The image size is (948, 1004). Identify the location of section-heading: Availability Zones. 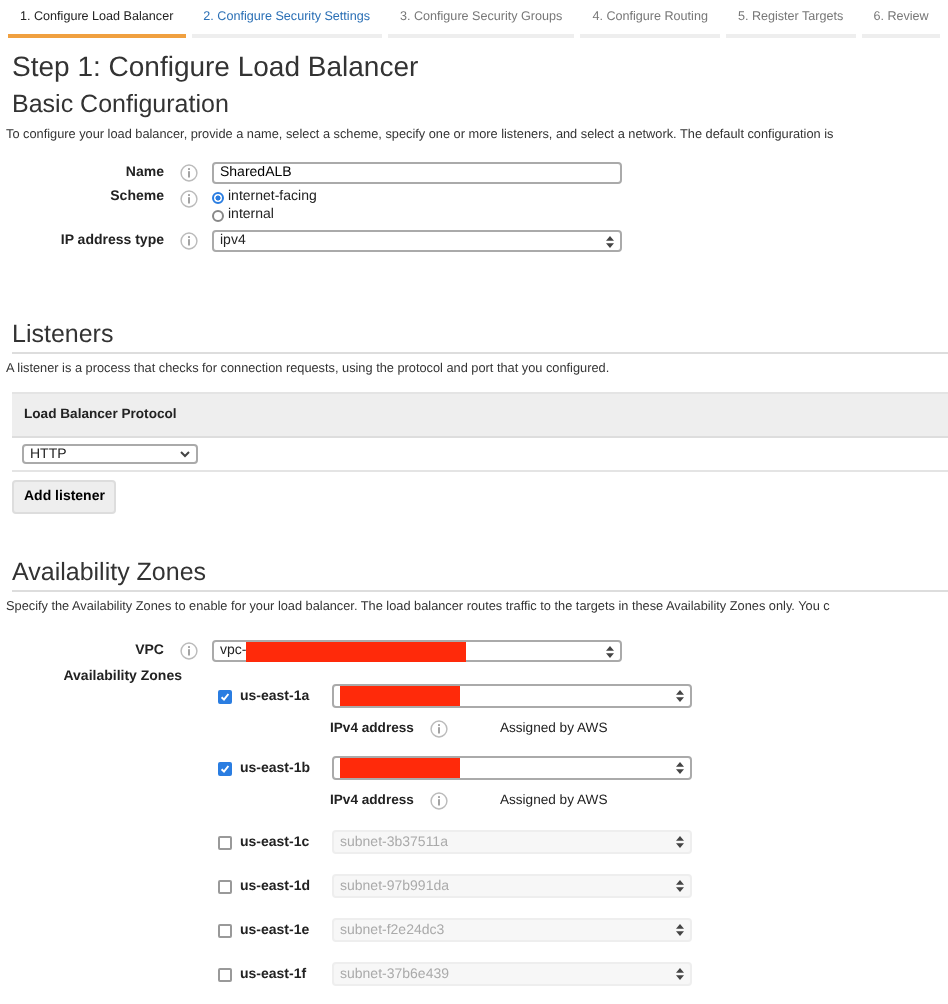
(110, 572).